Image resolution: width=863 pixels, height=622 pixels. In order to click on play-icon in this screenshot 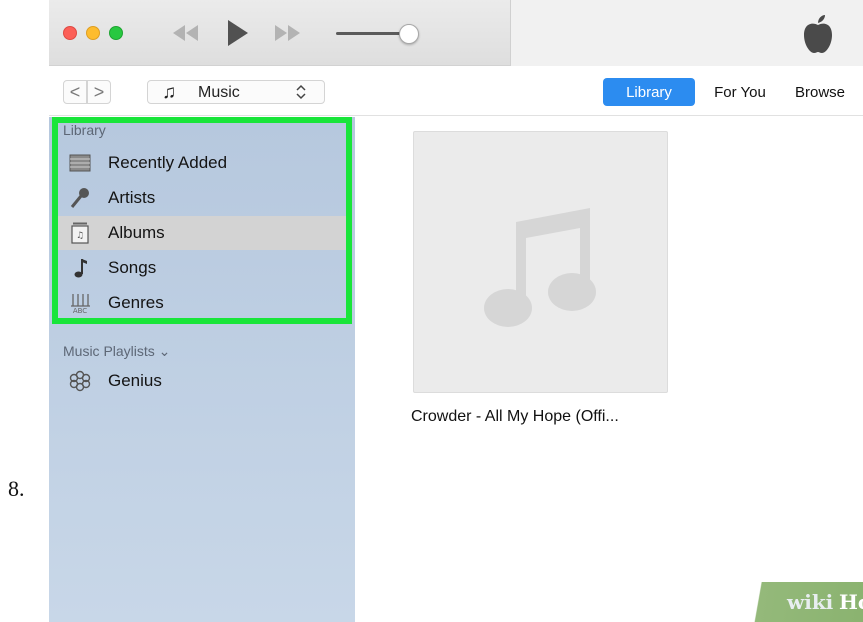, I will do `click(238, 33)`.